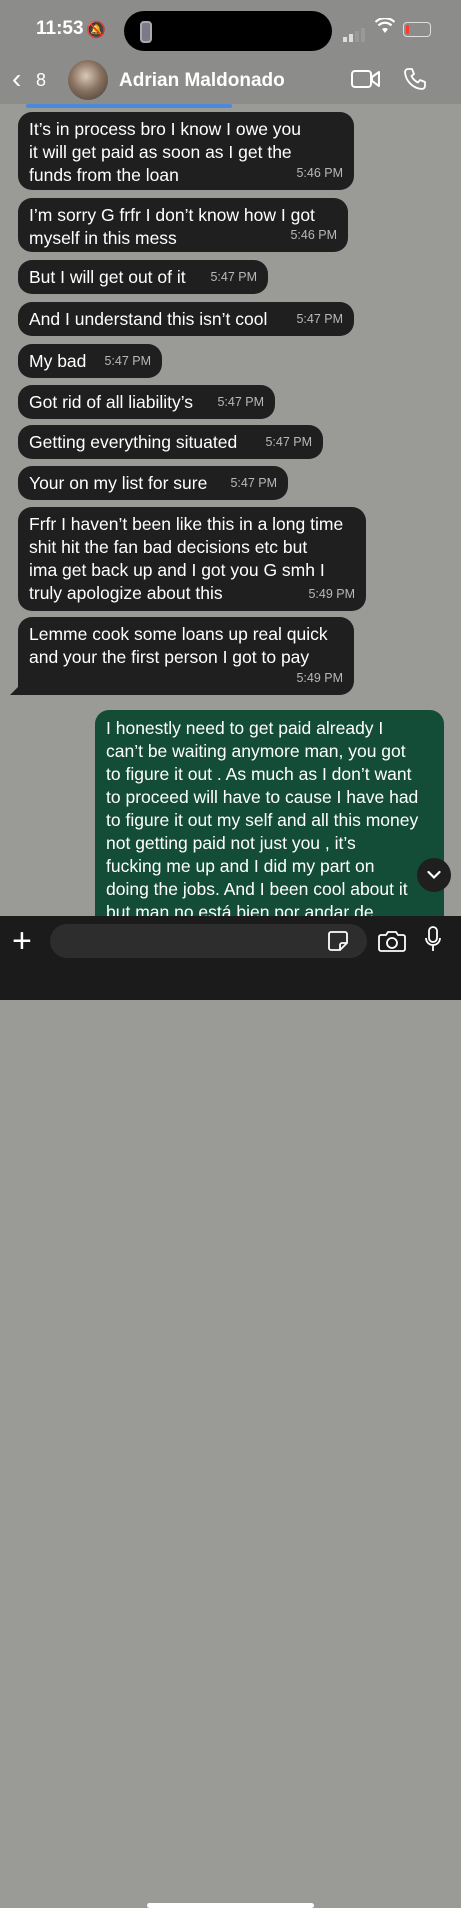 Image resolution: width=461 pixels, height=1908 pixels. What do you see at coordinates (153, 483) in the screenshot?
I see `message-bubble-incoming: Your on my list for sure 5:47 PM` at bounding box center [153, 483].